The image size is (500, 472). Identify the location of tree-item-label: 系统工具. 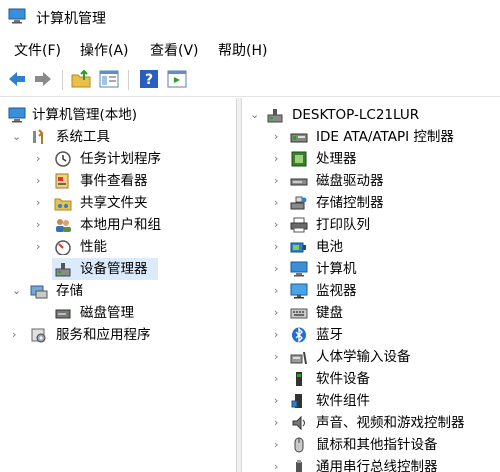
(83, 137).